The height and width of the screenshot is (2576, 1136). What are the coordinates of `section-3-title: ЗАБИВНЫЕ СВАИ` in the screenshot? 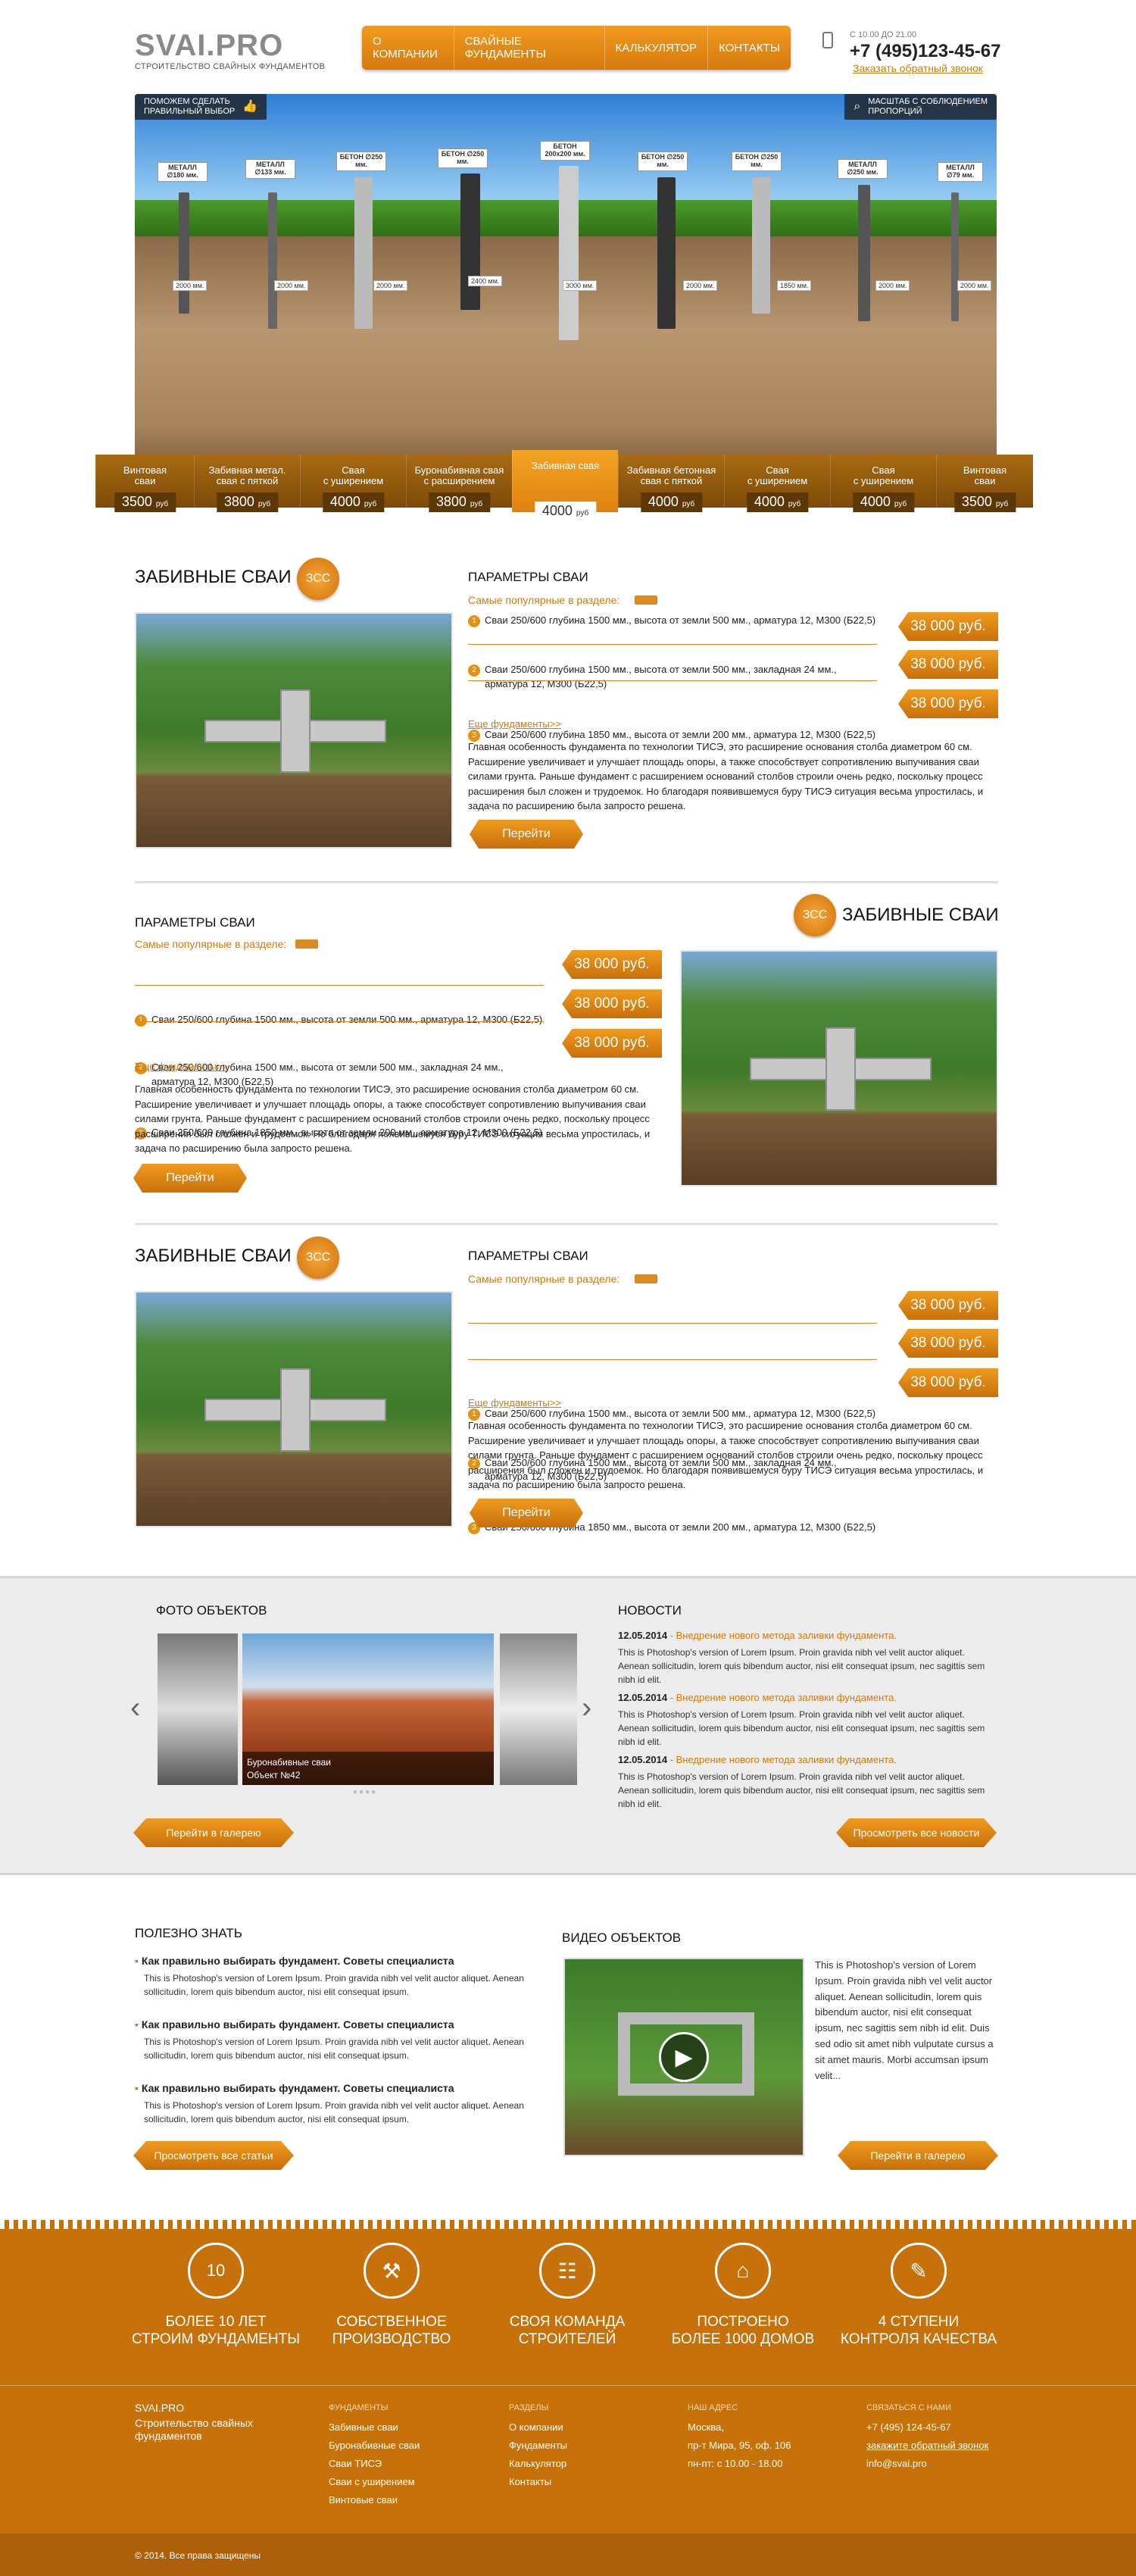 It's located at (213, 1256).